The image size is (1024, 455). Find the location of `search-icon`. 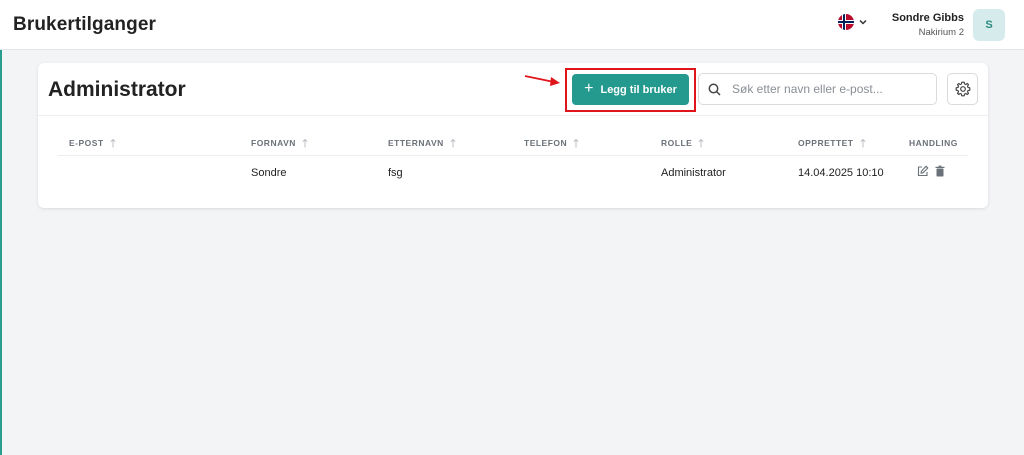

search-icon is located at coordinates (714, 89).